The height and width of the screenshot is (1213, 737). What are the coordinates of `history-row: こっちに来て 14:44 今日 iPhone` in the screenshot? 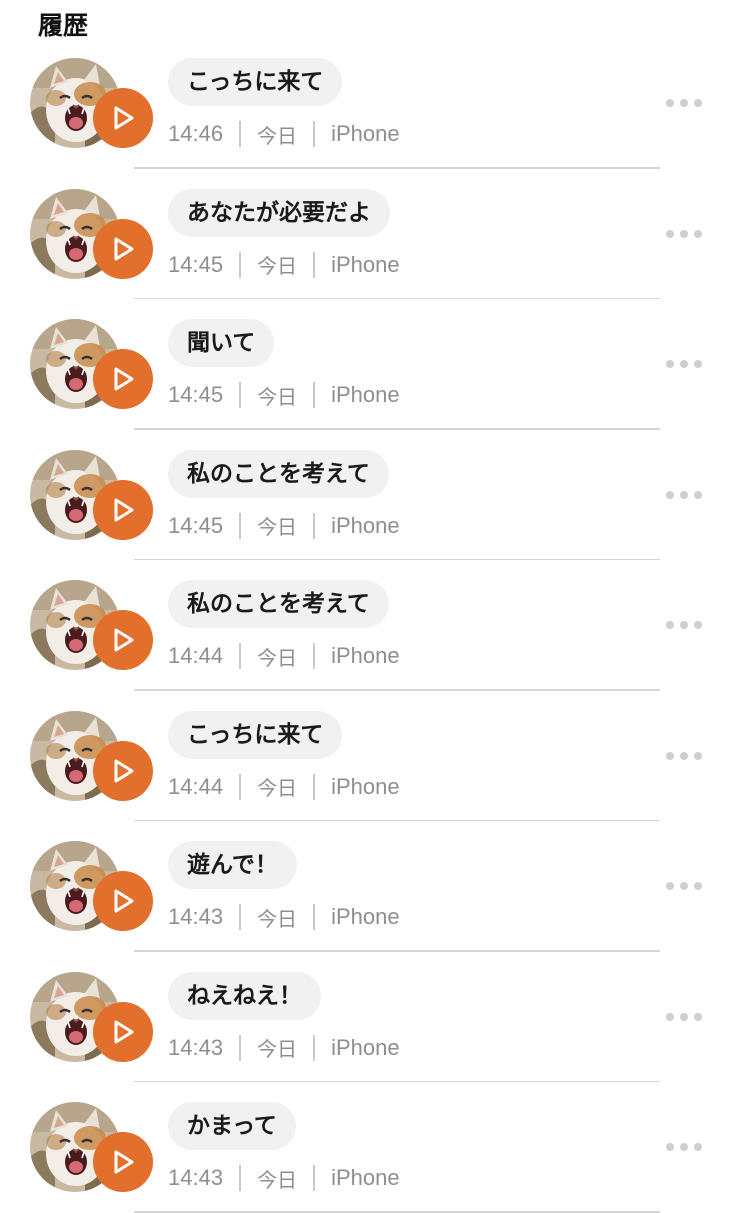 It's located at (368, 756).